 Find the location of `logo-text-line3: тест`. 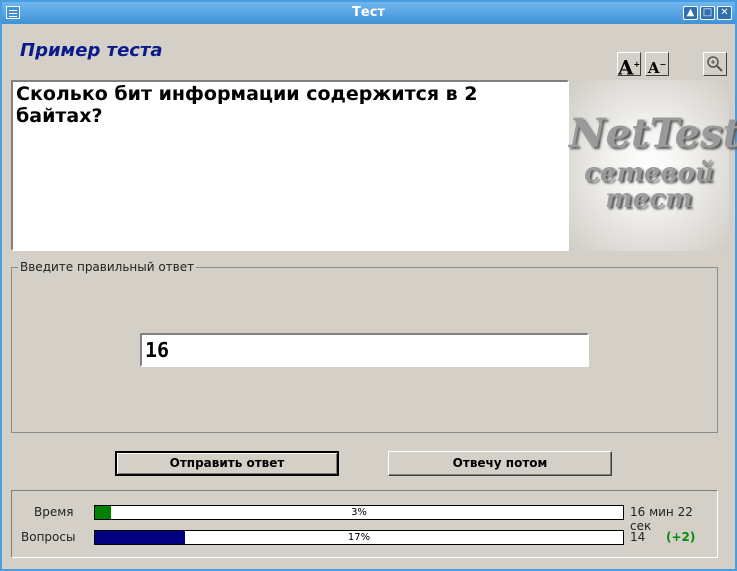

logo-text-line3: тест is located at coordinates (649, 199).